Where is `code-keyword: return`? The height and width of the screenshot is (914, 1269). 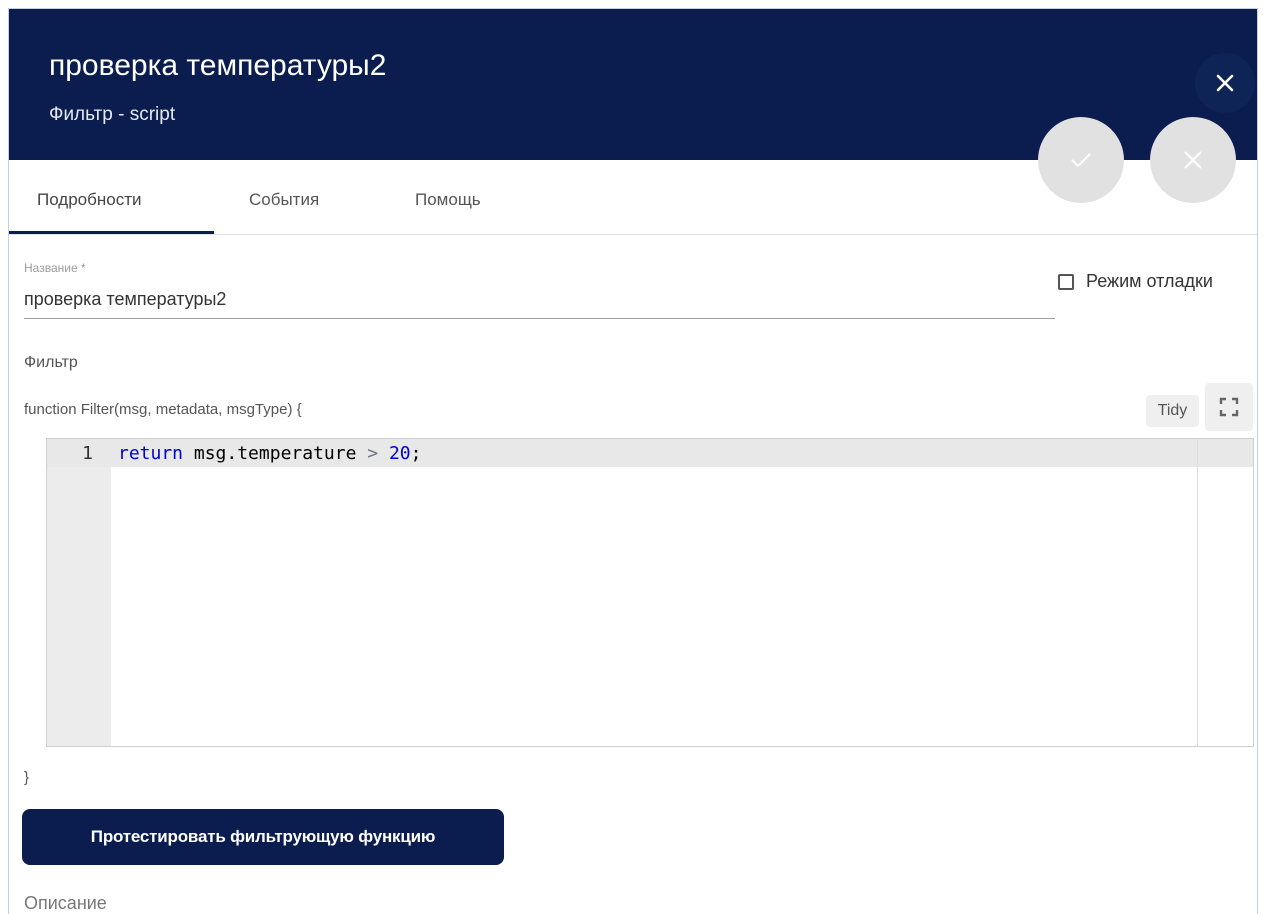 code-keyword: return is located at coordinates (151, 453).